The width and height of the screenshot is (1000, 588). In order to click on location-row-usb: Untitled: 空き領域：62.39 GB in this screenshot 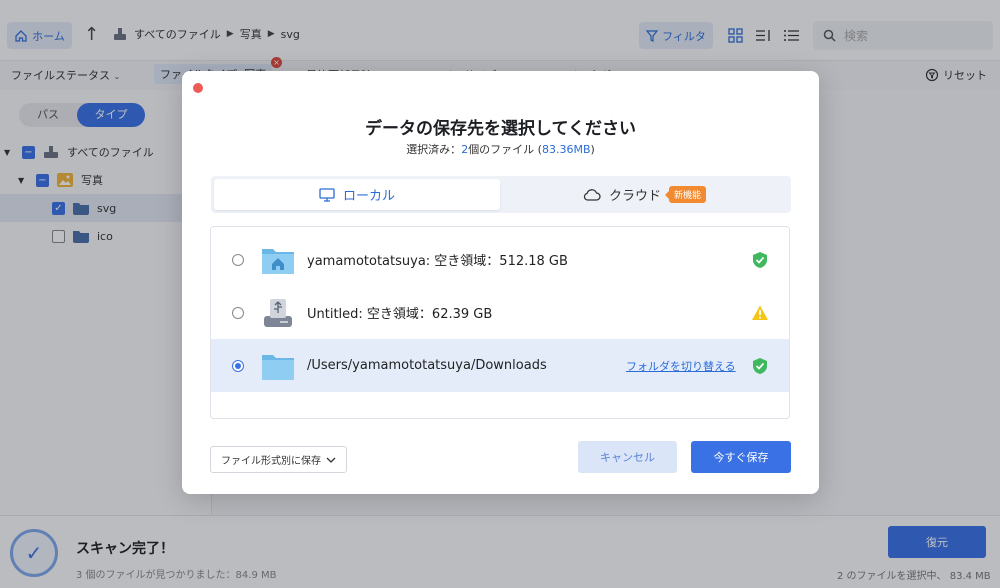, I will do `click(500, 312)`.